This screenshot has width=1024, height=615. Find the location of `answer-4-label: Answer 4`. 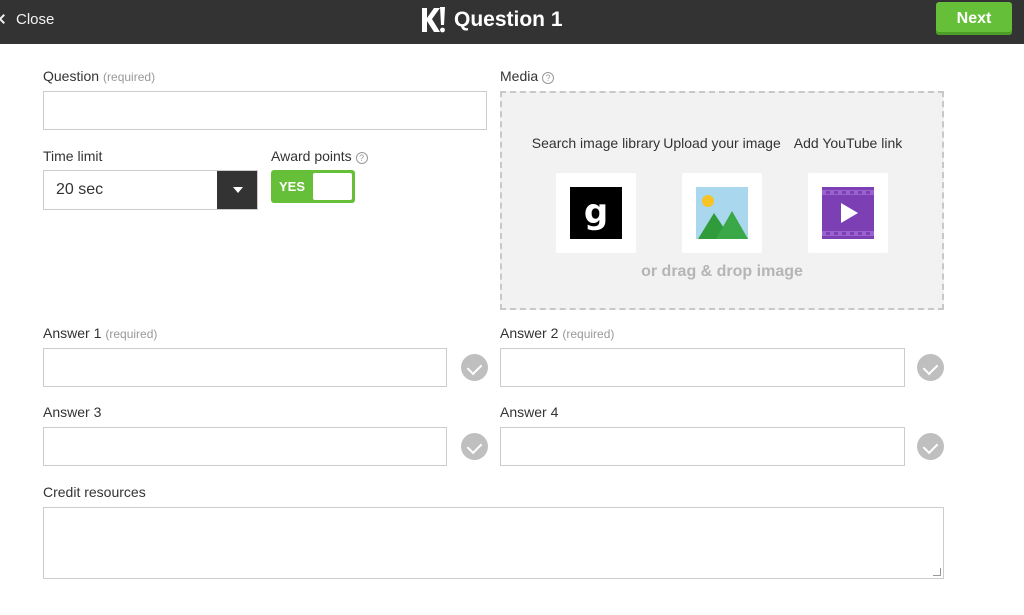

answer-4-label: Answer 4 is located at coordinates (529, 412).